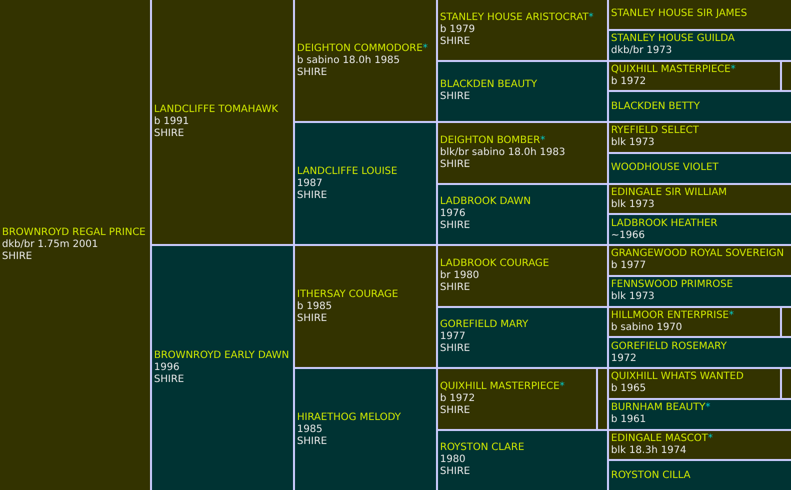 This screenshot has height=490, width=791. What do you see at coordinates (460, 276) in the screenshot?
I see `horse-details: br 1980` at bounding box center [460, 276].